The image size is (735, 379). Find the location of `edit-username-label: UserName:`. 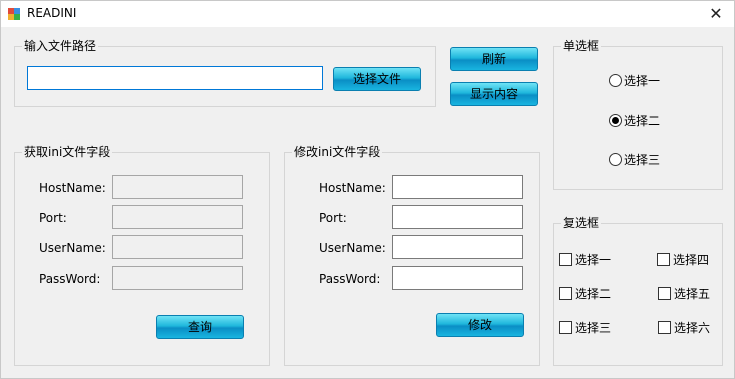

edit-username-label: UserName: is located at coordinates (352, 248).